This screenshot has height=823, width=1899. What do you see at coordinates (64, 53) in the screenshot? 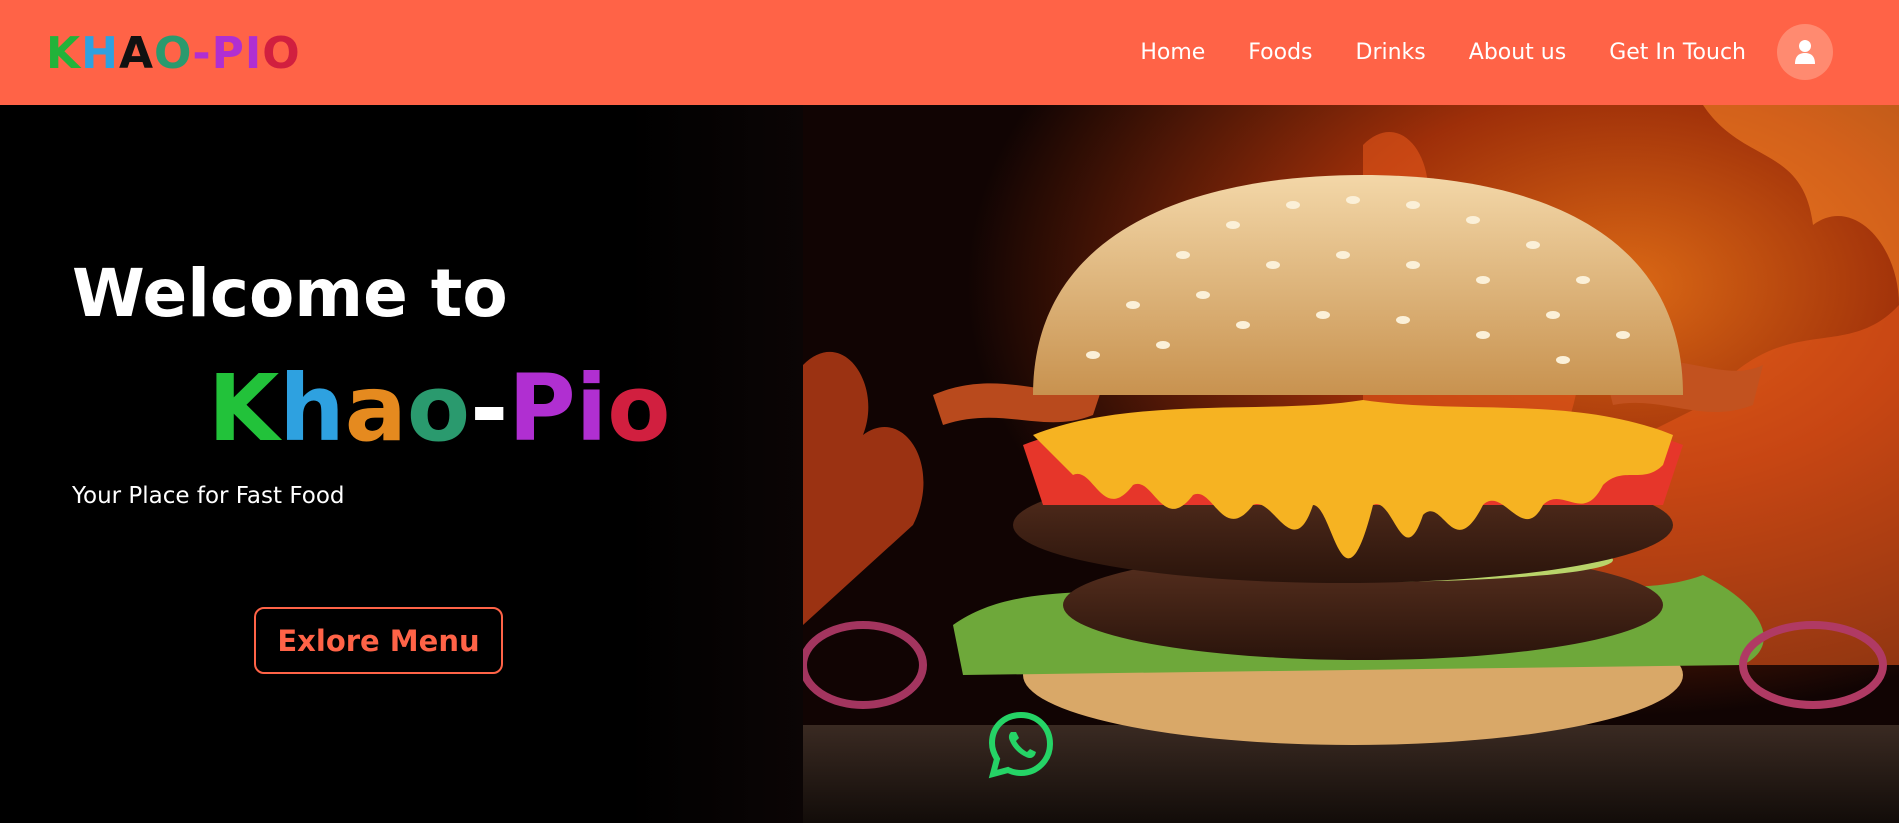
I see `logo-letter: K` at bounding box center [64, 53].